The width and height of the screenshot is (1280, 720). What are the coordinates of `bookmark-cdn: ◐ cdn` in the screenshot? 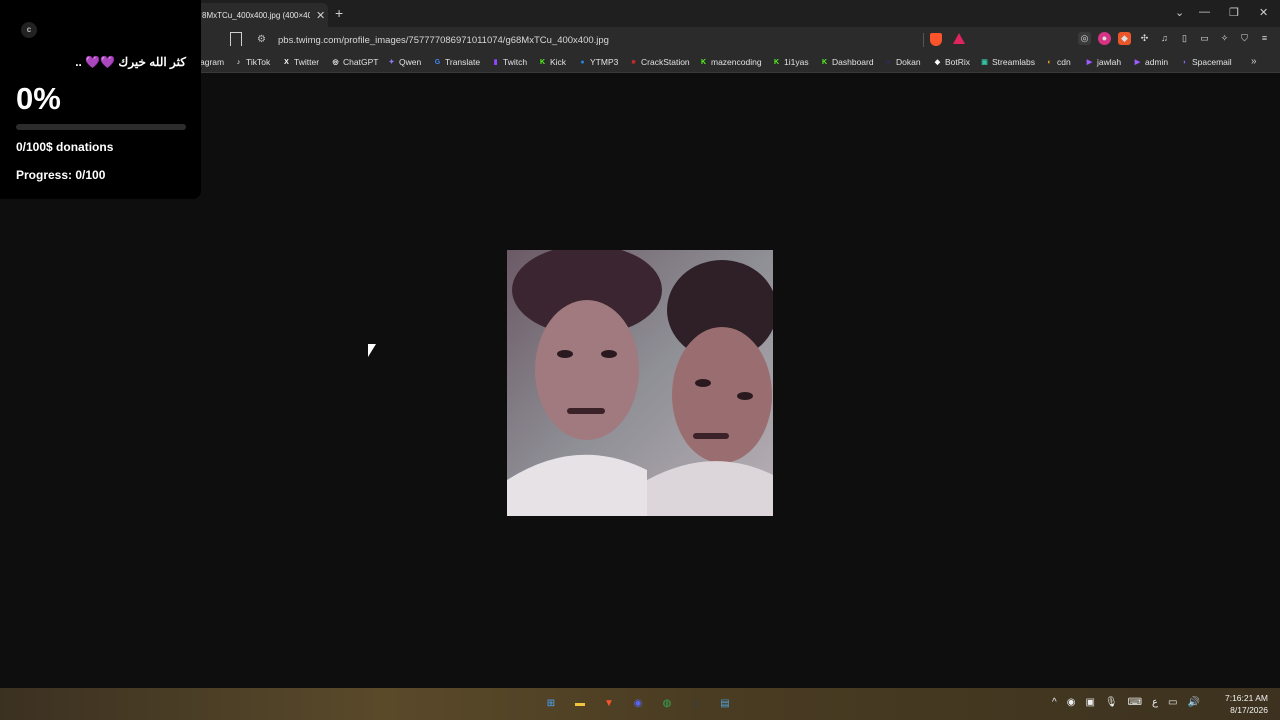 It's located at (1058, 62).